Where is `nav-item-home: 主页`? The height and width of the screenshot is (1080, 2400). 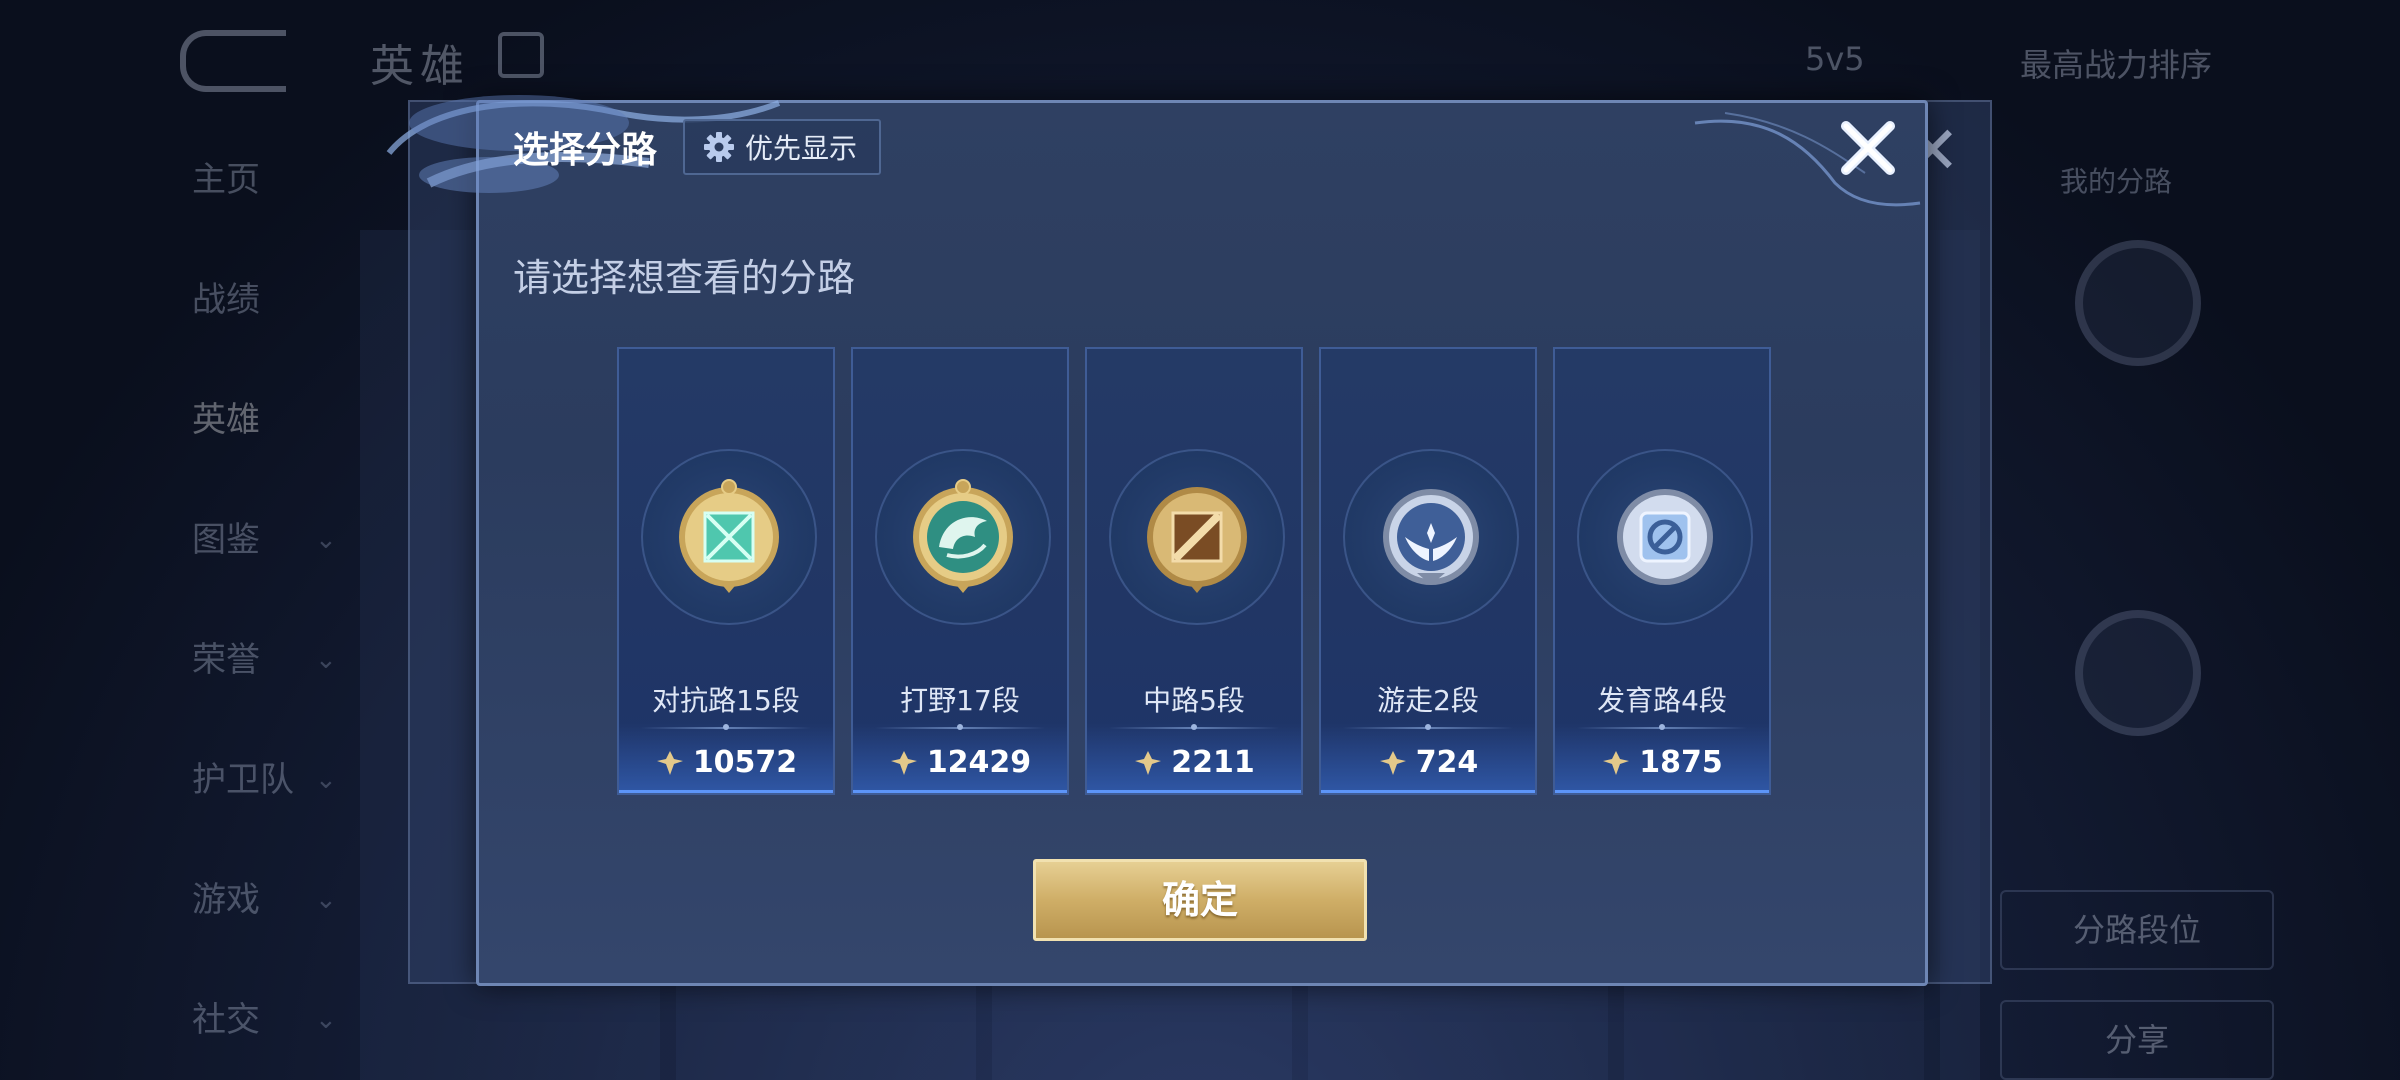
nav-item-home: 主页 is located at coordinates (230, 200).